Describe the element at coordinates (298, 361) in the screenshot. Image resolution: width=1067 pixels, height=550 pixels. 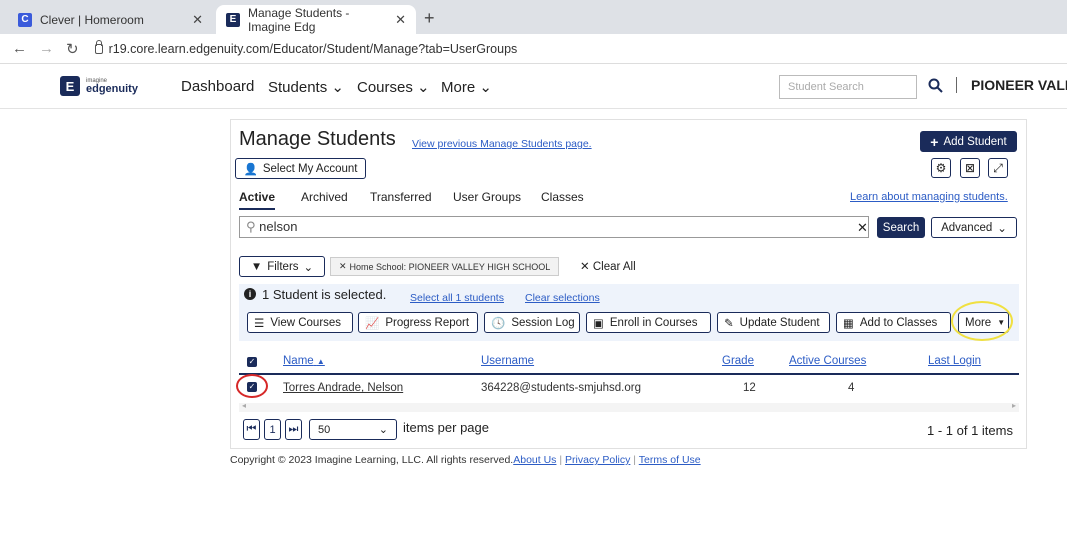
I see `column-name-label: Name` at that location.